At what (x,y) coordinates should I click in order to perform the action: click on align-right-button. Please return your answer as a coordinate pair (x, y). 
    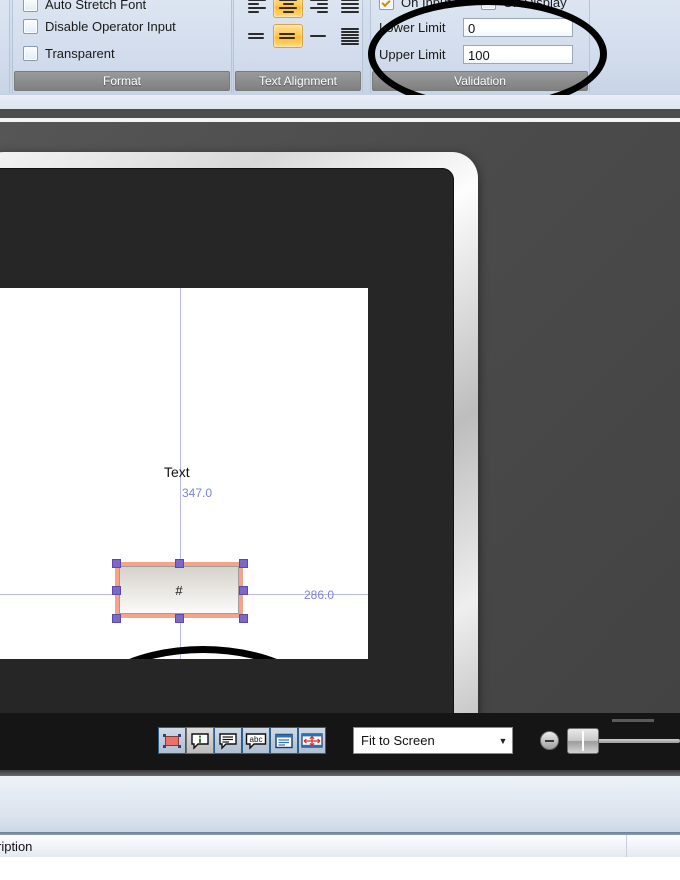
    Looking at the image, I should click on (319, 9).